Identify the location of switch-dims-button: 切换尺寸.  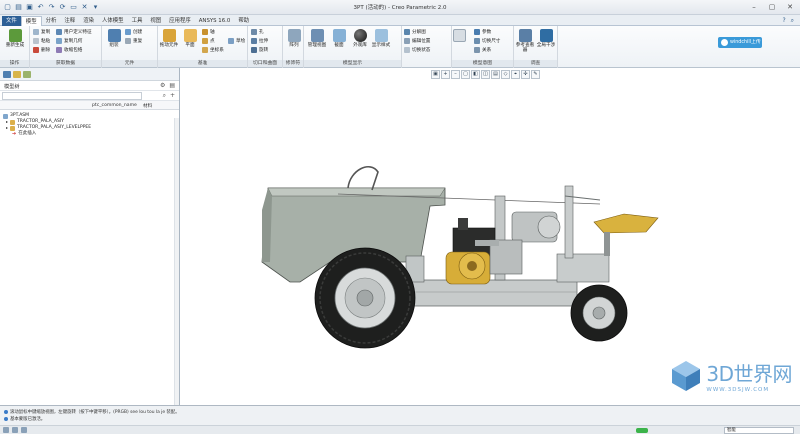
(487, 41).